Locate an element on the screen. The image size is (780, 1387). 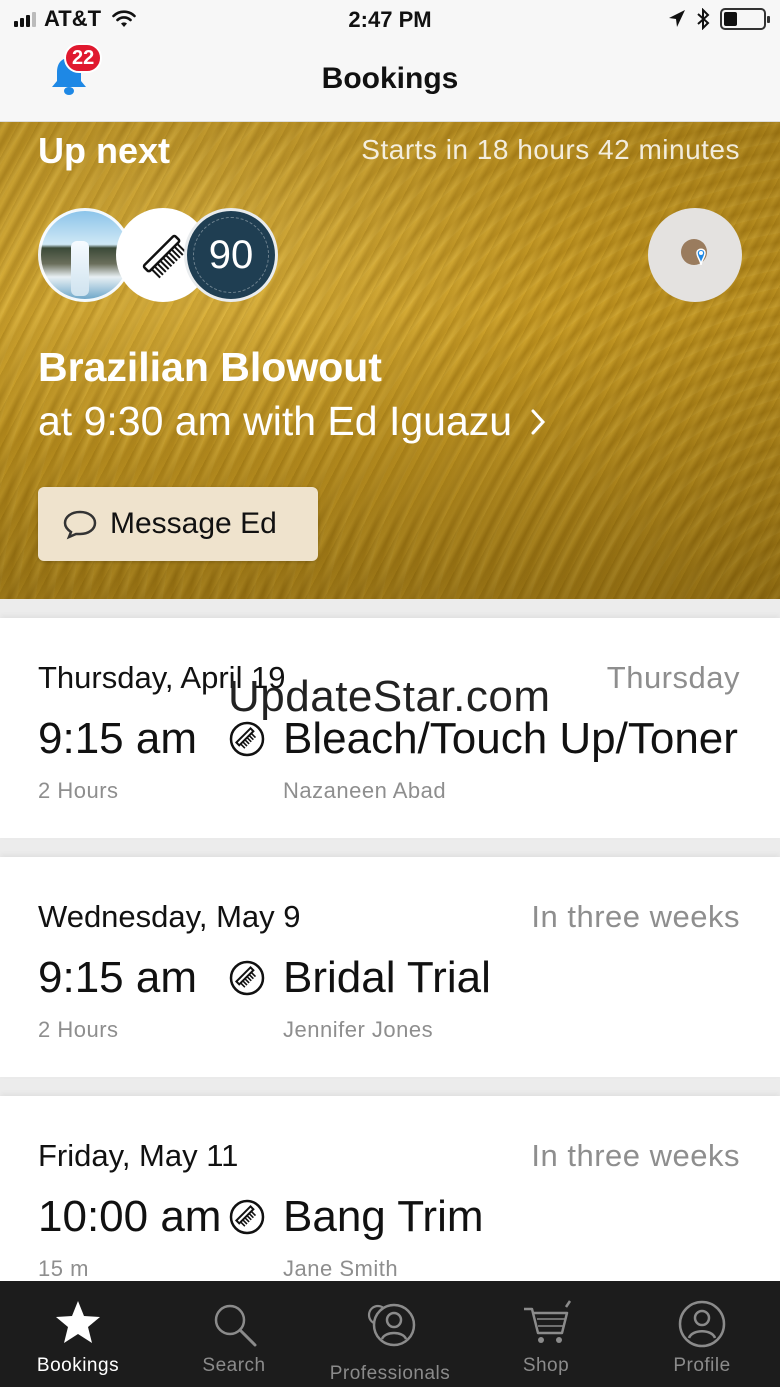
location-arrow-icon is located at coordinates (677, 18).